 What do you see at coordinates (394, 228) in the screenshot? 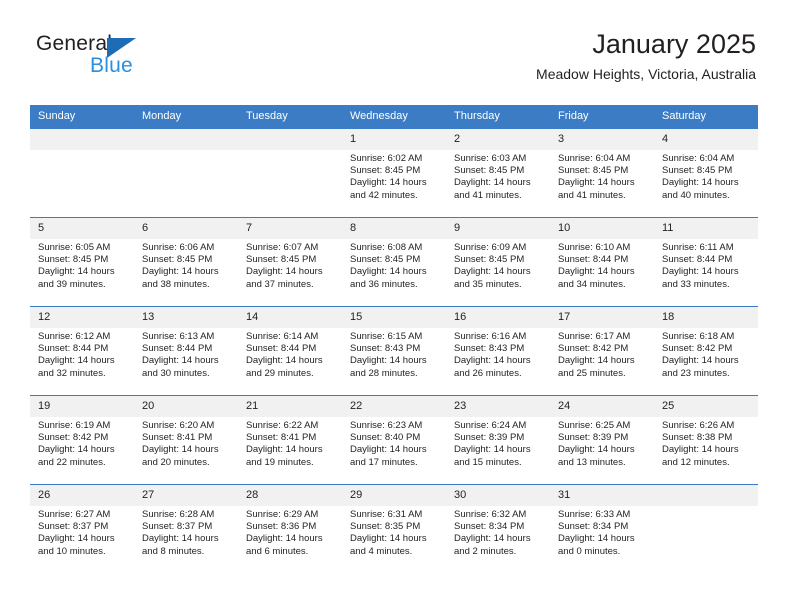
I see `day-number: 8` at bounding box center [394, 228].